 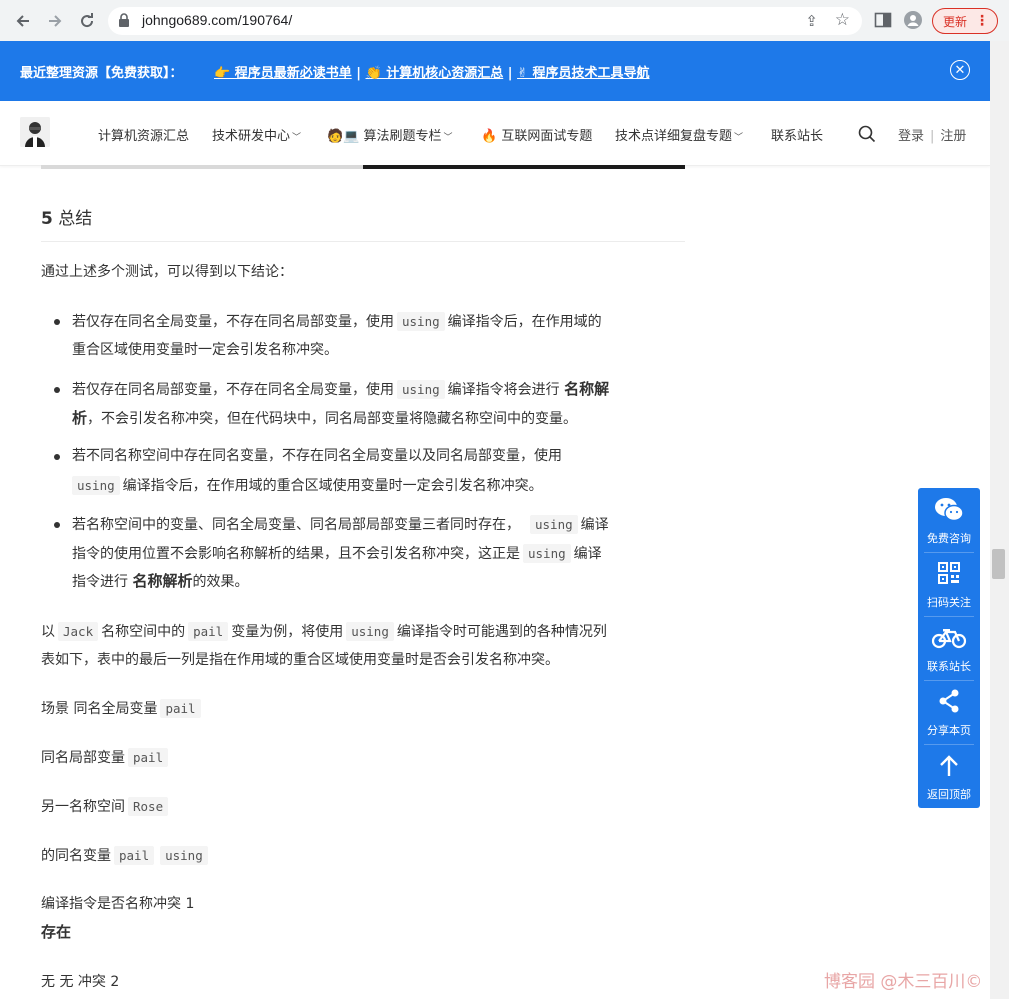 What do you see at coordinates (949, 765) in the screenshot?
I see `arrow-up-icon` at bounding box center [949, 765].